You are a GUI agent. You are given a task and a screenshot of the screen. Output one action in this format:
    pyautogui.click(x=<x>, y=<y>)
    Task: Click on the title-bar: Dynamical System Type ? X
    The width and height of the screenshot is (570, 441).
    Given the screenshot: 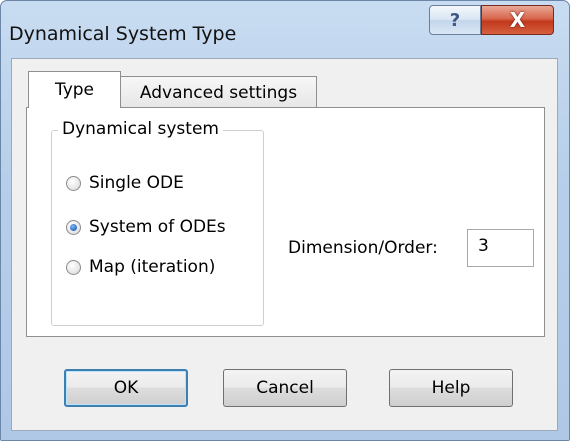 What is the action you would take?
    pyautogui.click(x=285, y=29)
    